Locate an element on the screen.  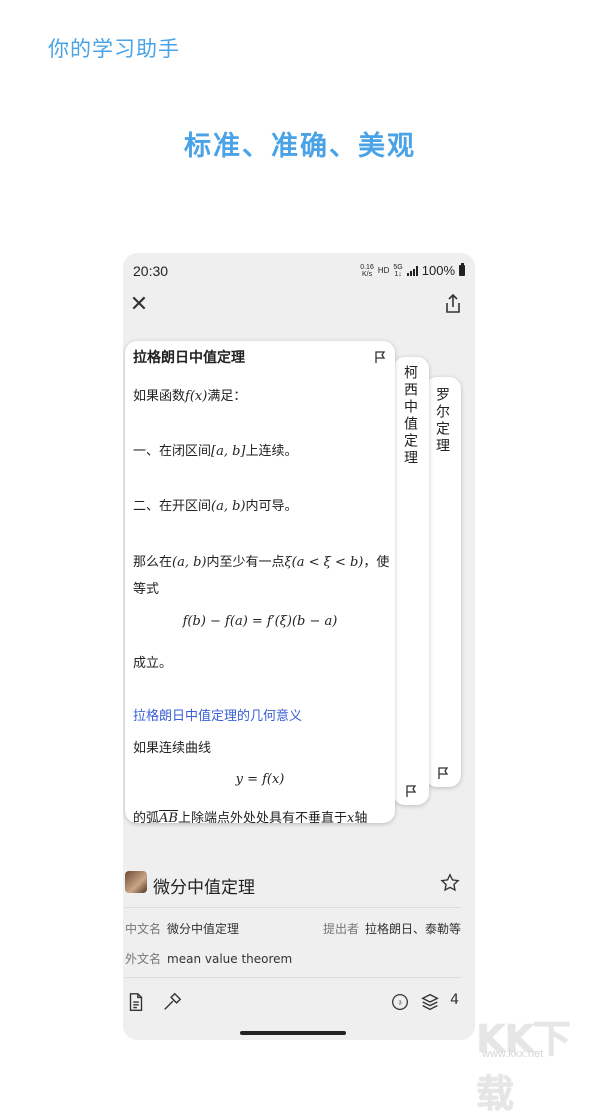
status-time: 20:30 is located at coordinates (151, 271).